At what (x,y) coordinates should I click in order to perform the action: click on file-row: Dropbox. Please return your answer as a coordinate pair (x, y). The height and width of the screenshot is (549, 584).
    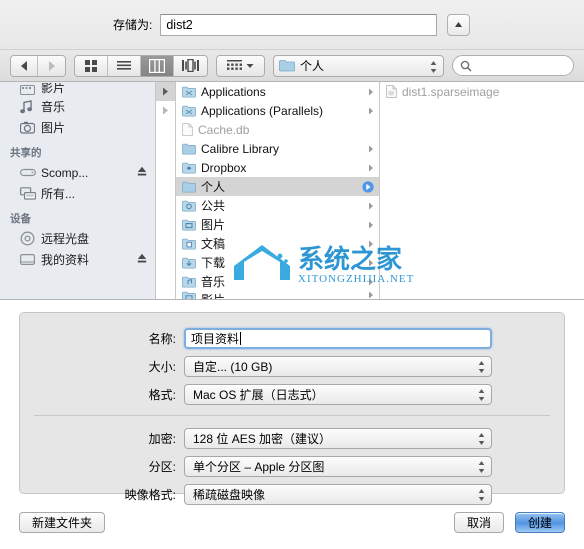
    Looking at the image, I should click on (277, 167).